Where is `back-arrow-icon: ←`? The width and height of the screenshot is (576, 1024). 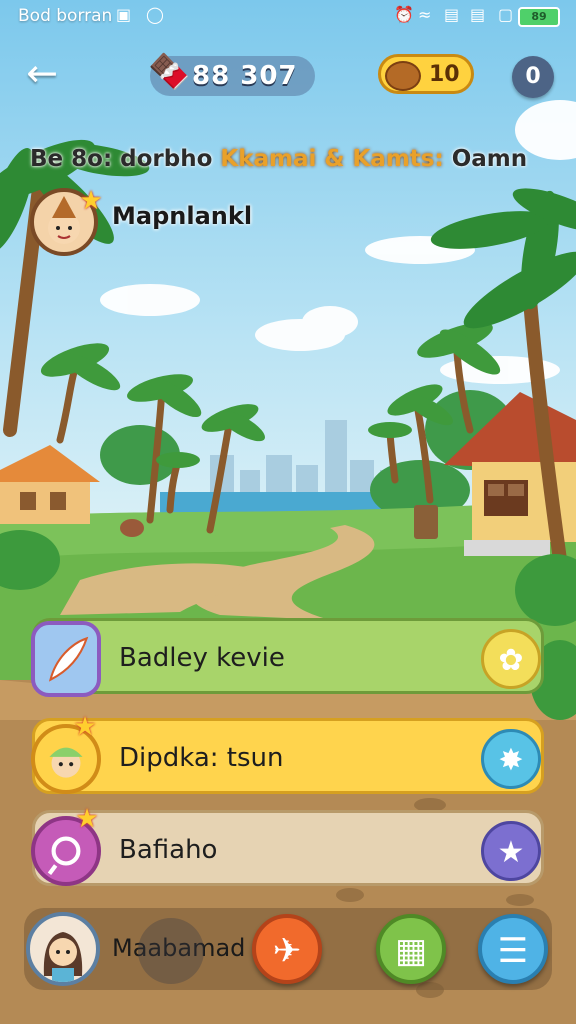 back-arrow-icon: ← is located at coordinates (42, 73).